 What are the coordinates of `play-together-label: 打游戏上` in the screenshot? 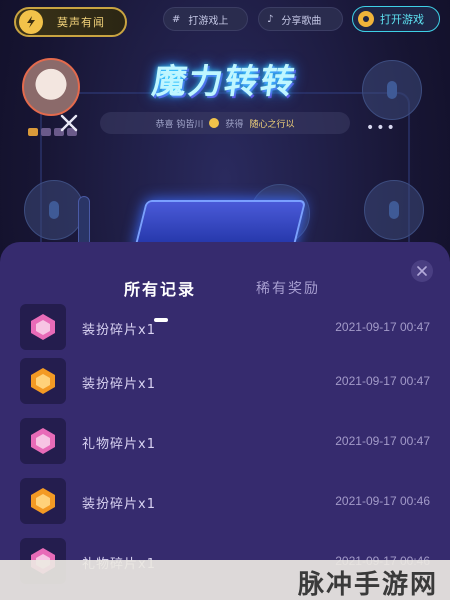 It's located at (208, 21).